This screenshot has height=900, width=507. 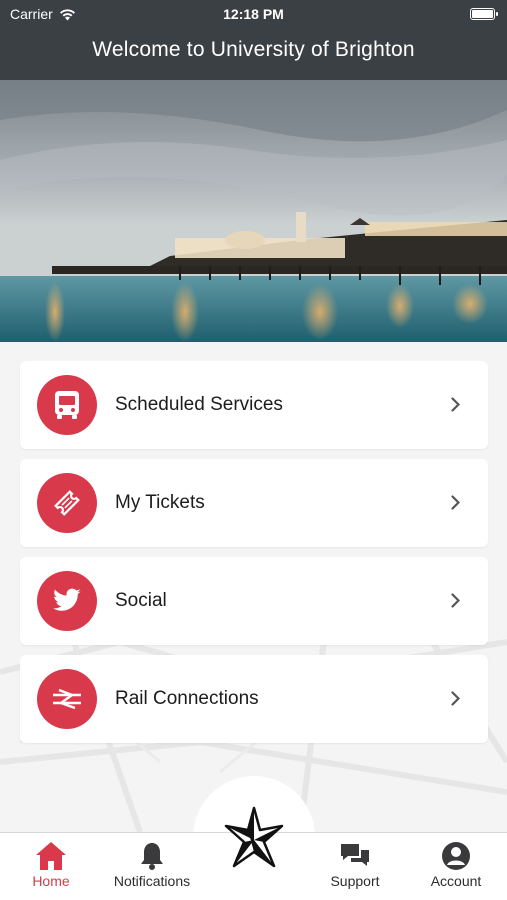 I want to click on menu-item-social: Social, so click(x=254, y=601).